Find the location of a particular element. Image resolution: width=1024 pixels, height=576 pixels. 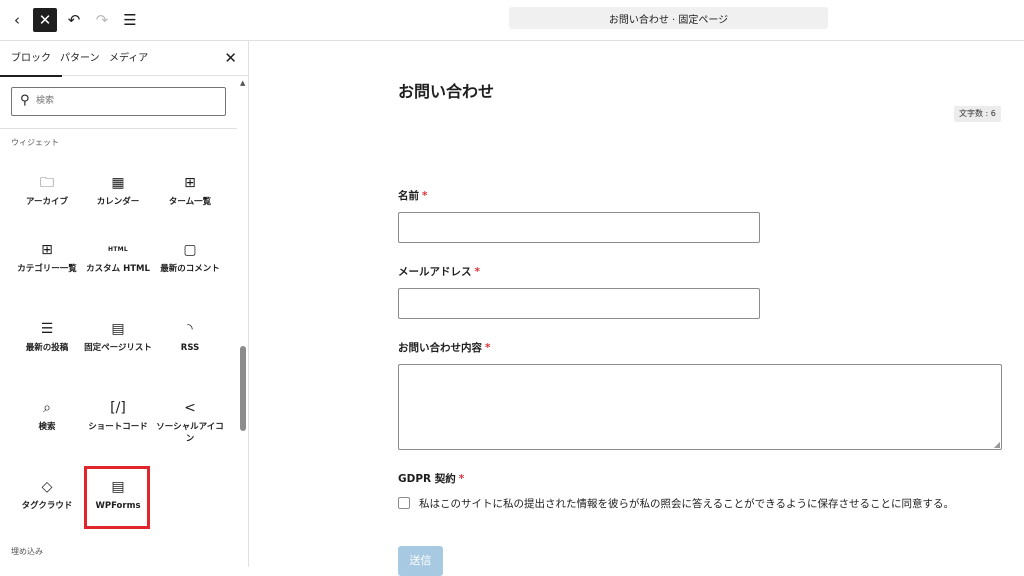

calendar-icon: ▦ is located at coordinates (118, 183).